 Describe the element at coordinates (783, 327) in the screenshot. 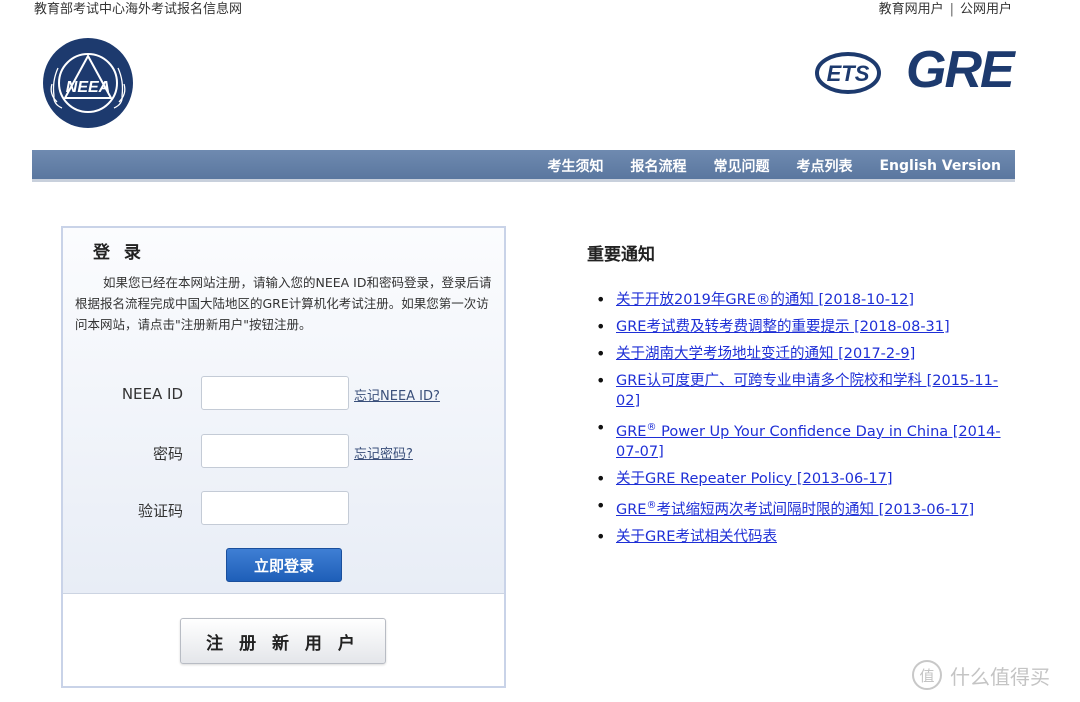

I see `notice-link: GRE考试费及转考费调整的重要提示 [2018-08-31]` at that location.